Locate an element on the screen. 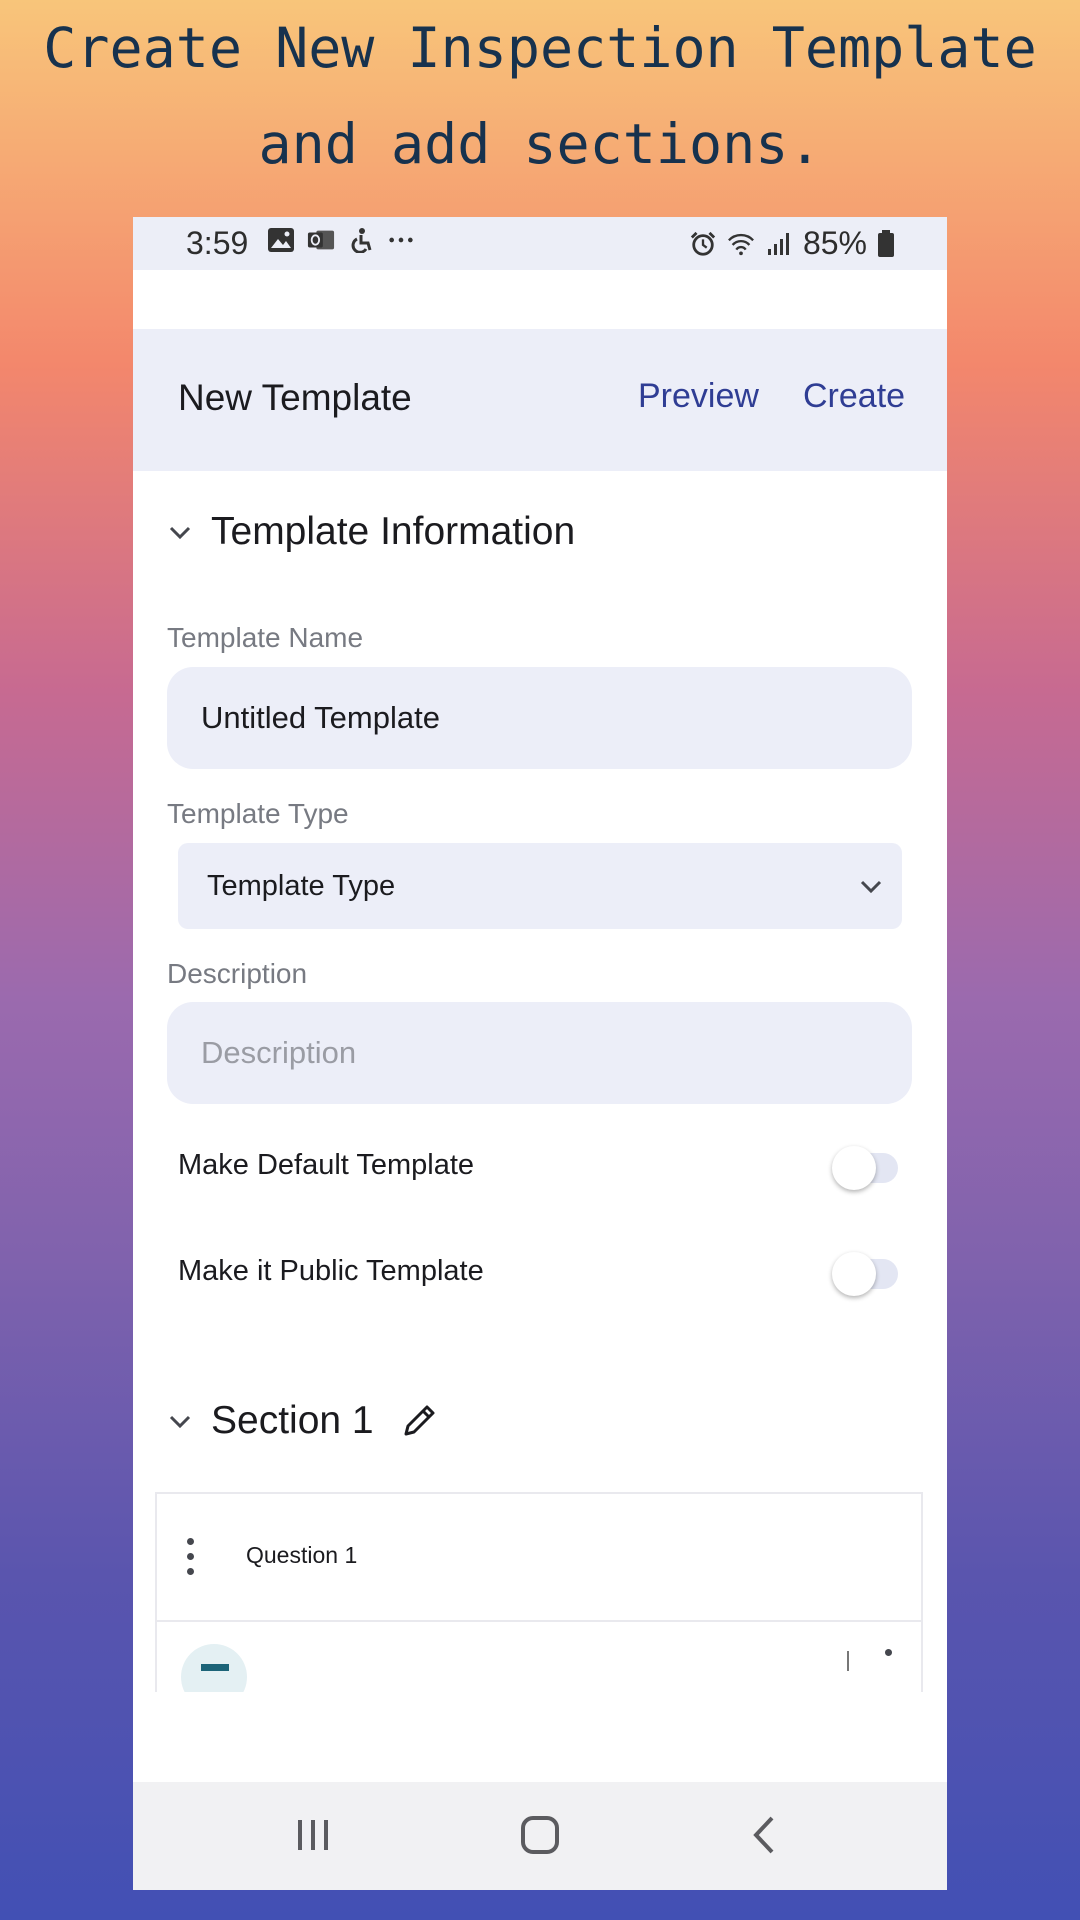 The width and height of the screenshot is (1080, 1920). default-template-toggle is located at coordinates (865, 1168).